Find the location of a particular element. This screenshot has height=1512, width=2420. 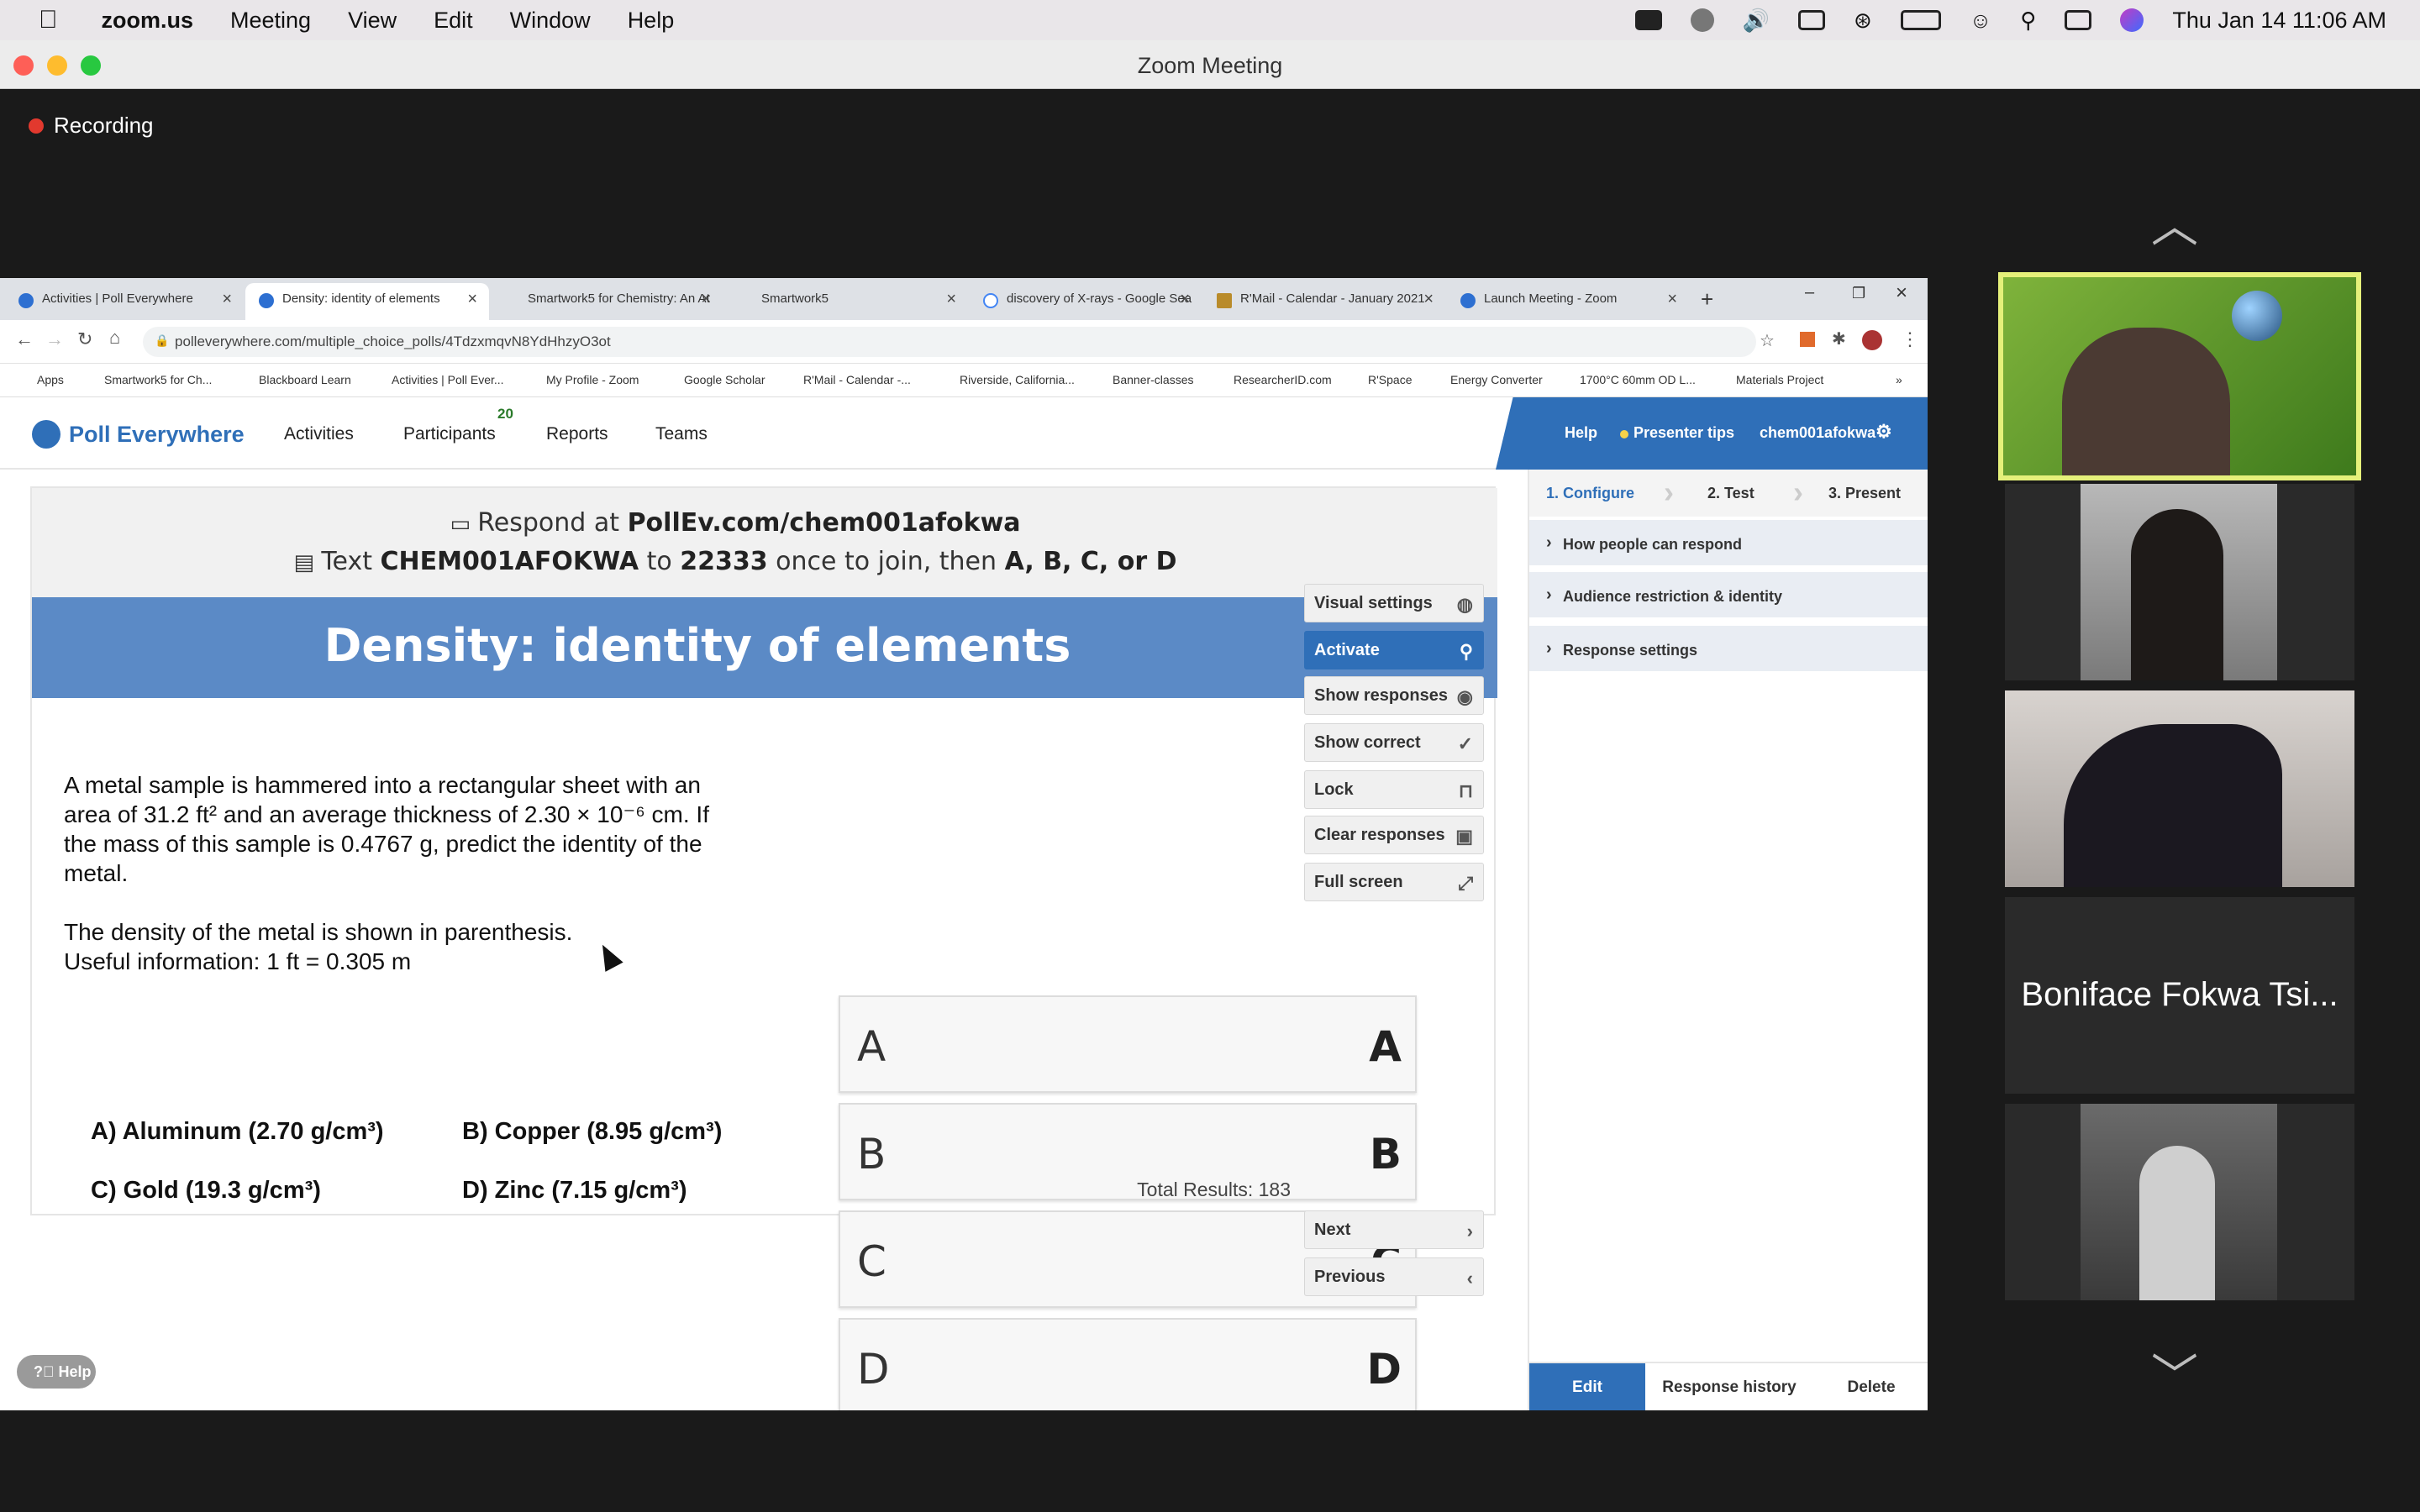

zoom-status-icon is located at coordinates (1648, 20).